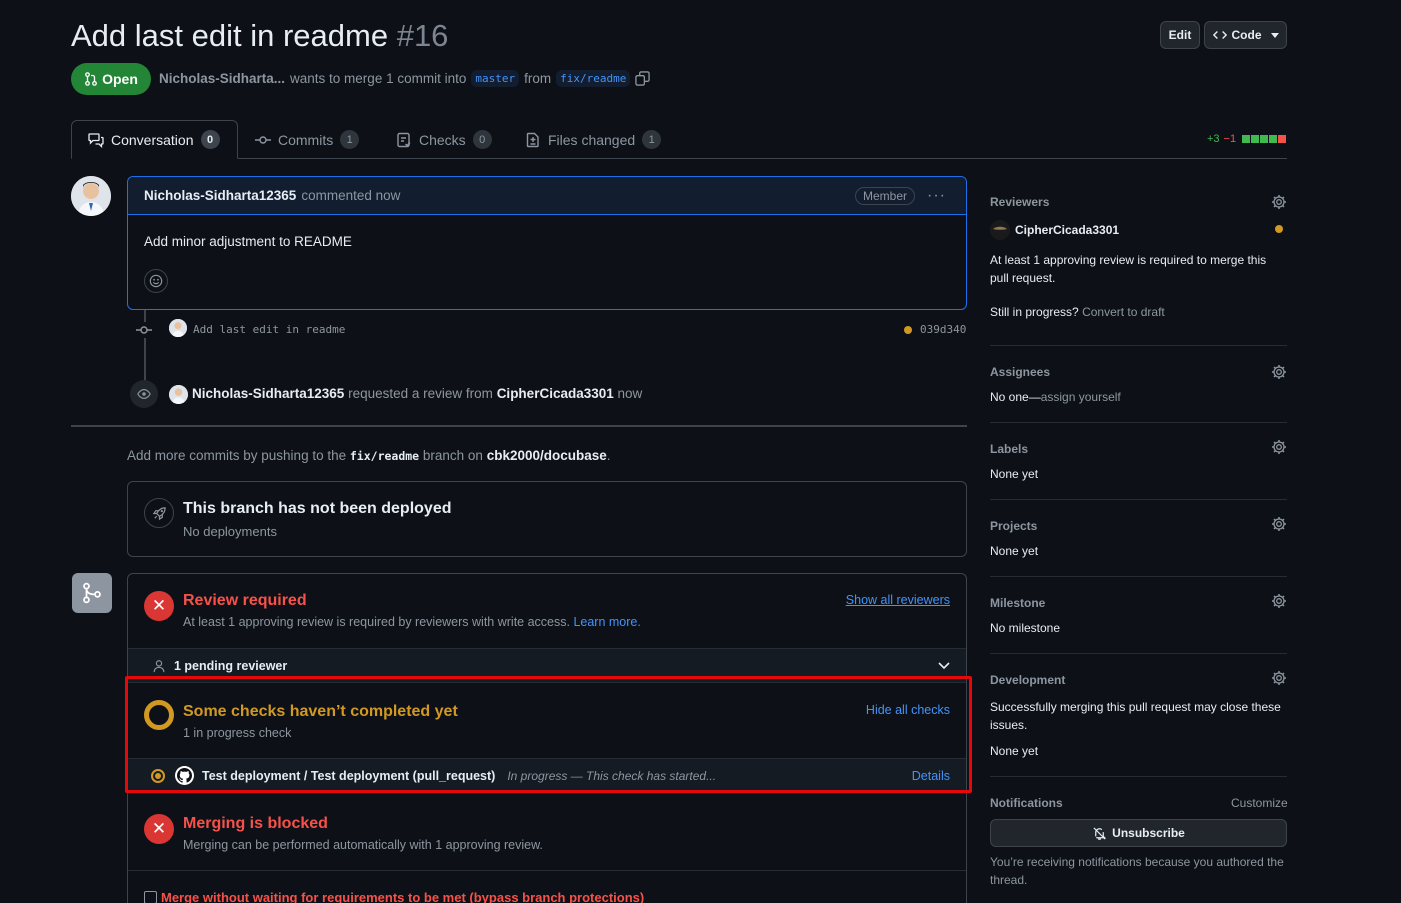 The width and height of the screenshot is (1401, 903). Describe the element at coordinates (1219, 35) in the screenshot. I see `code-icon` at that location.